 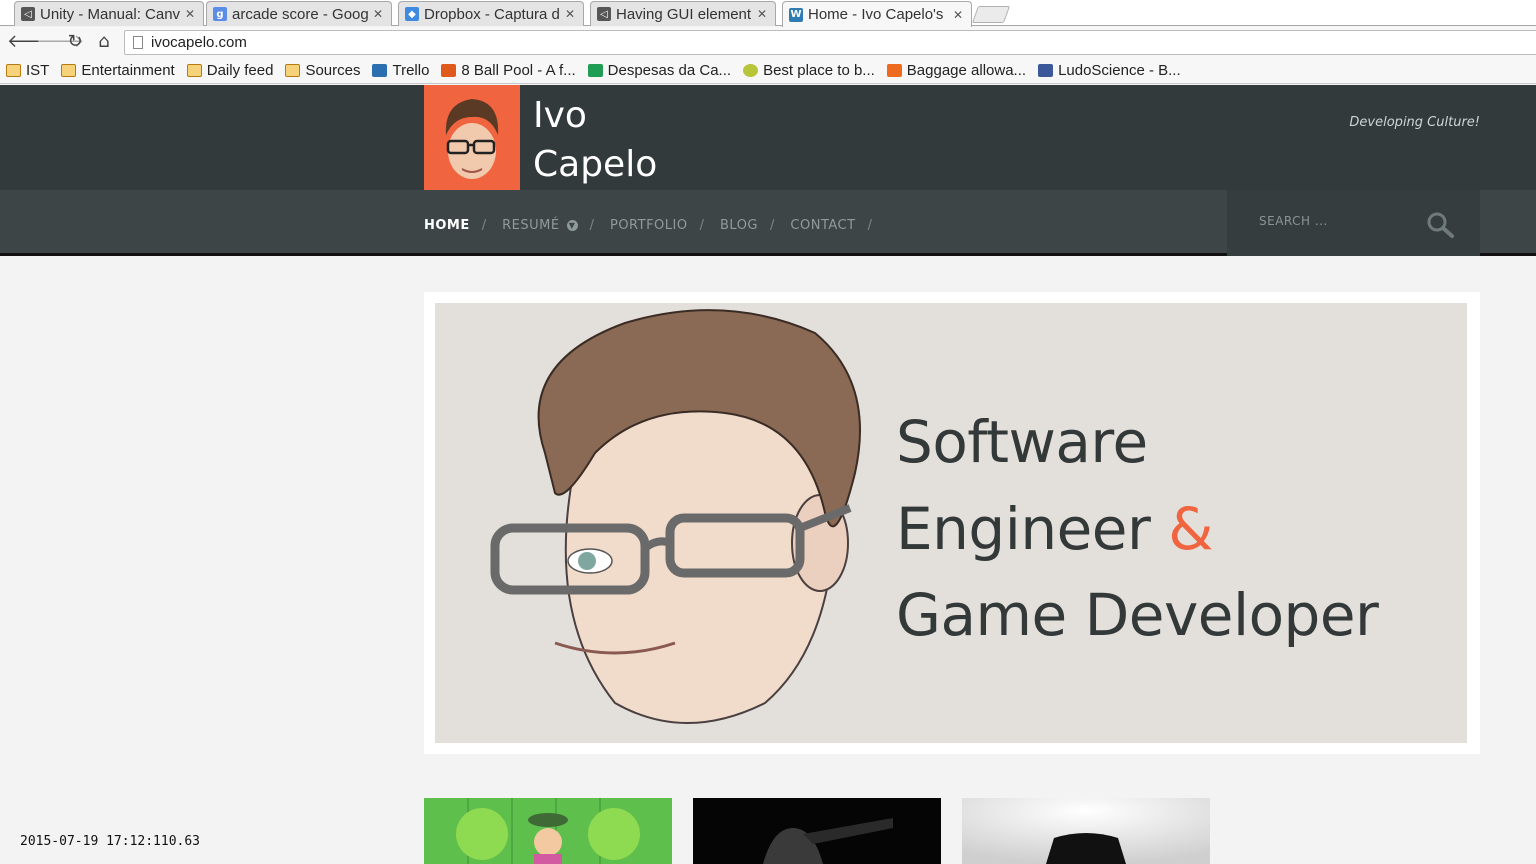 What do you see at coordinates (322, 70) in the screenshot?
I see `bookmark-item: Sources` at bounding box center [322, 70].